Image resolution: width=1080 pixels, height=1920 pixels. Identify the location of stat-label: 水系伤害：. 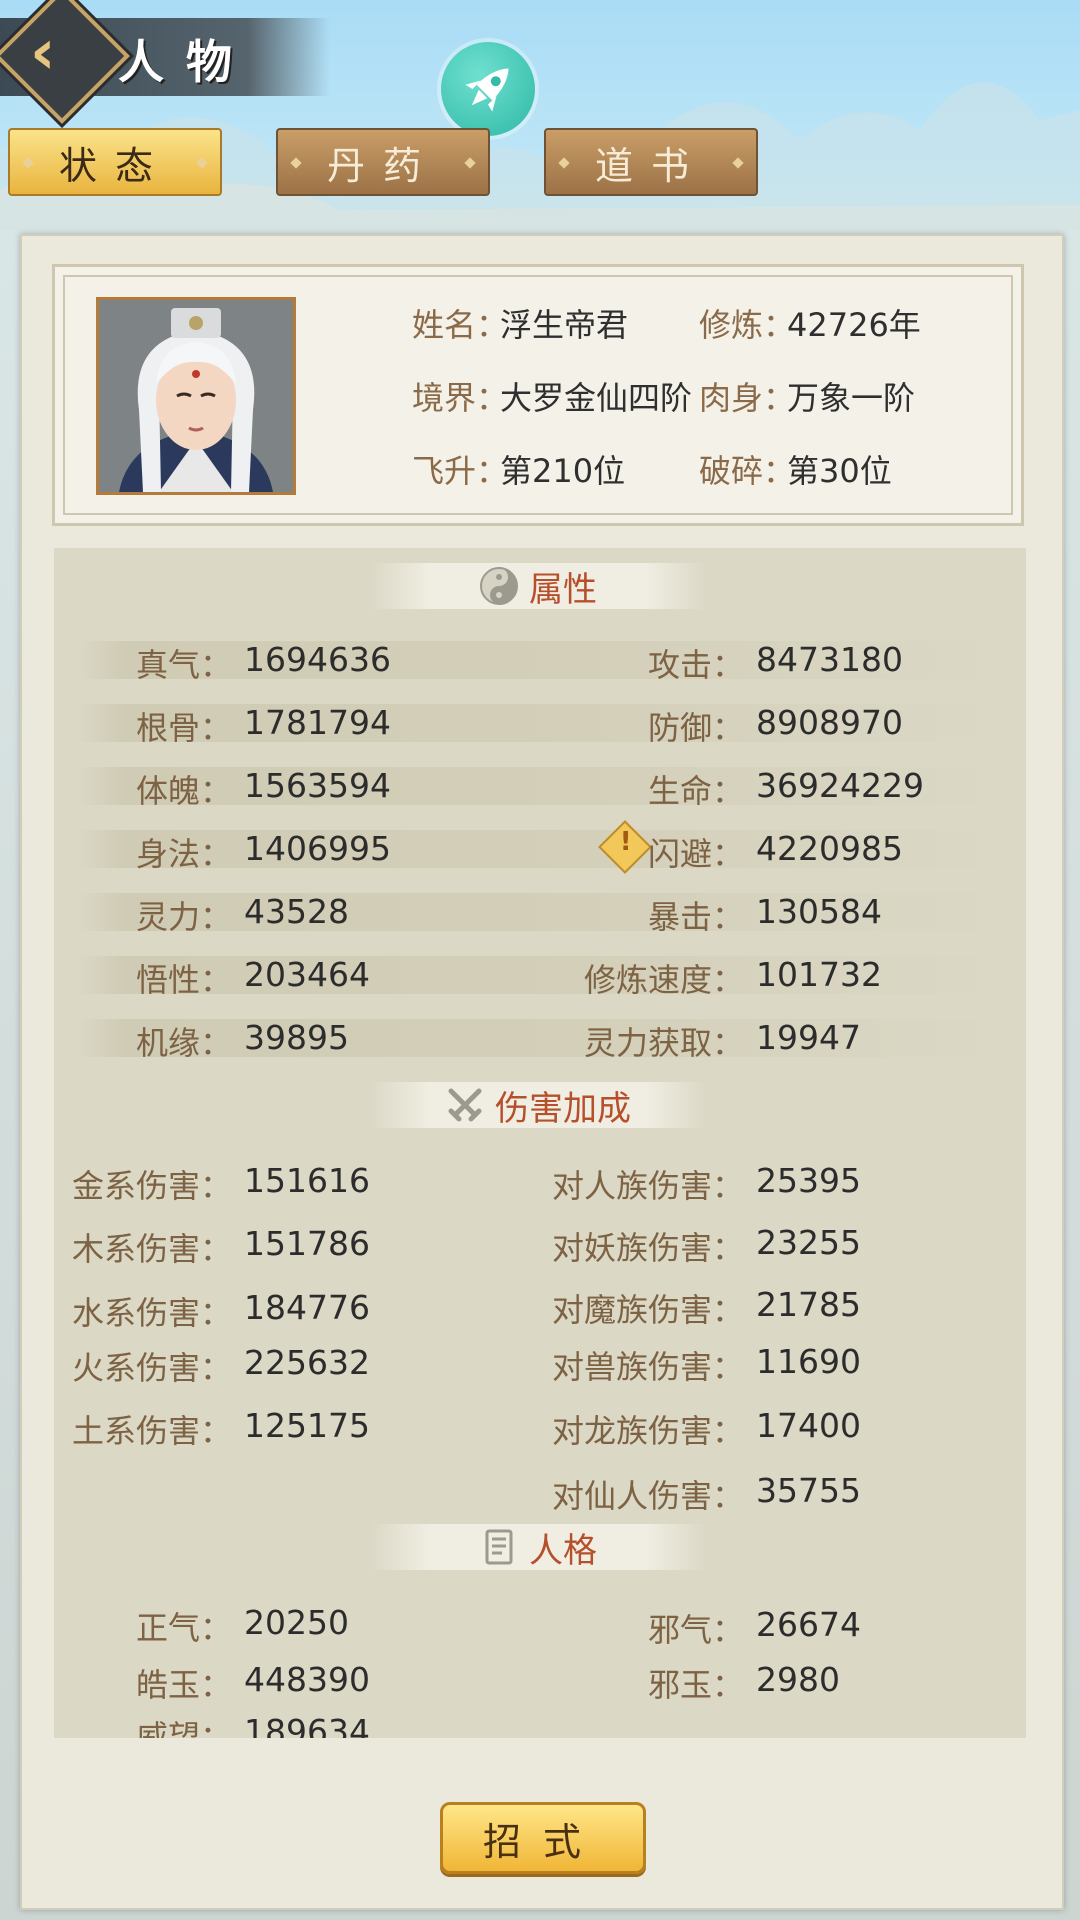
(151, 1313).